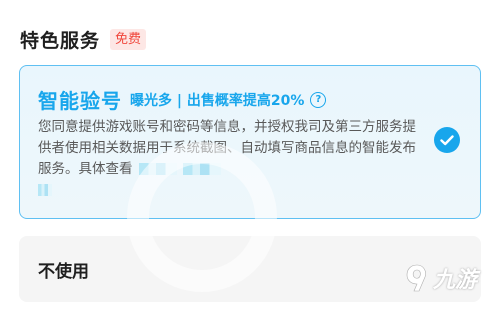 This screenshot has height=314, width=504. Describe the element at coordinates (60, 41) in the screenshot. I see `section-title: 特色服务` at that location.